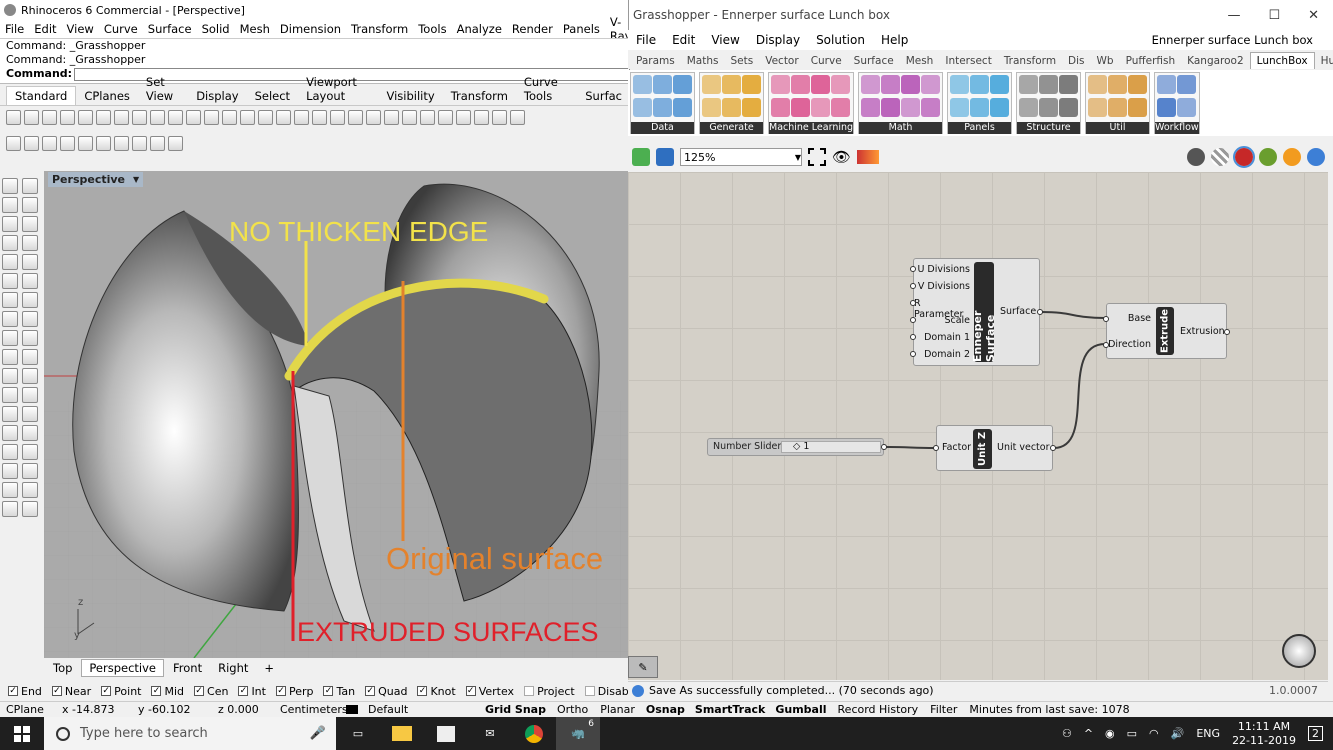 Image resolution: width=1333 pixels, height=750 pixels. I want to click on view-tab-front: Front, so click(187, 668).